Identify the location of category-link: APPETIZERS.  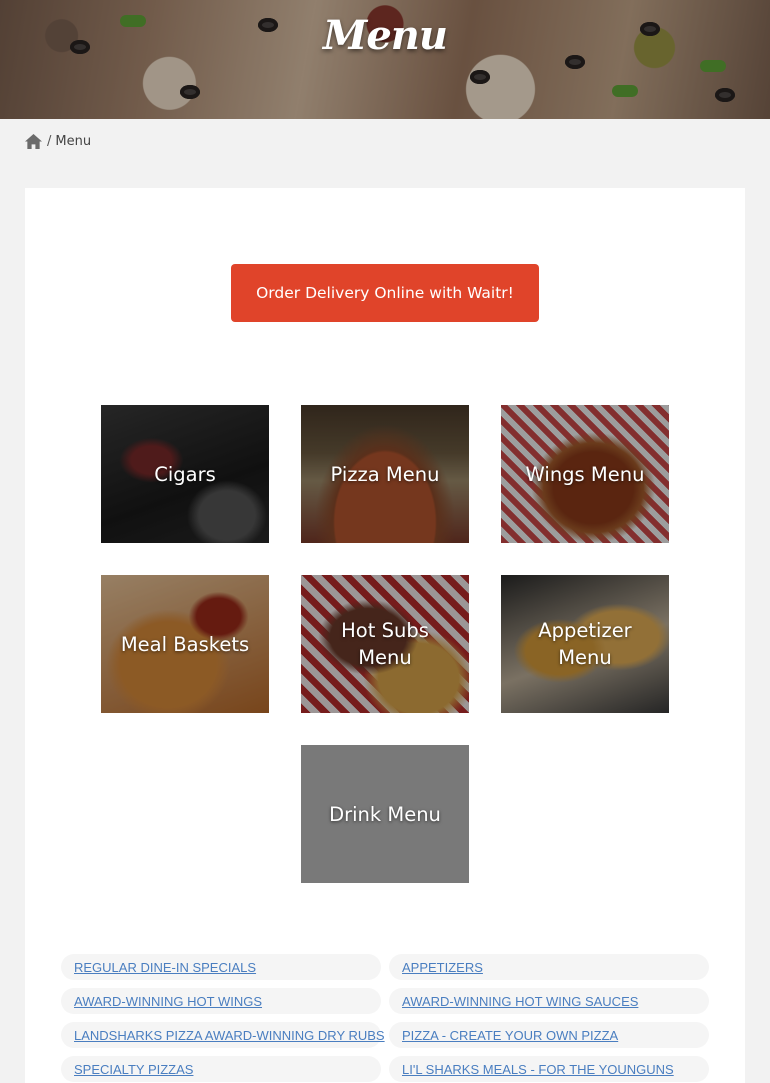
(442, 967).